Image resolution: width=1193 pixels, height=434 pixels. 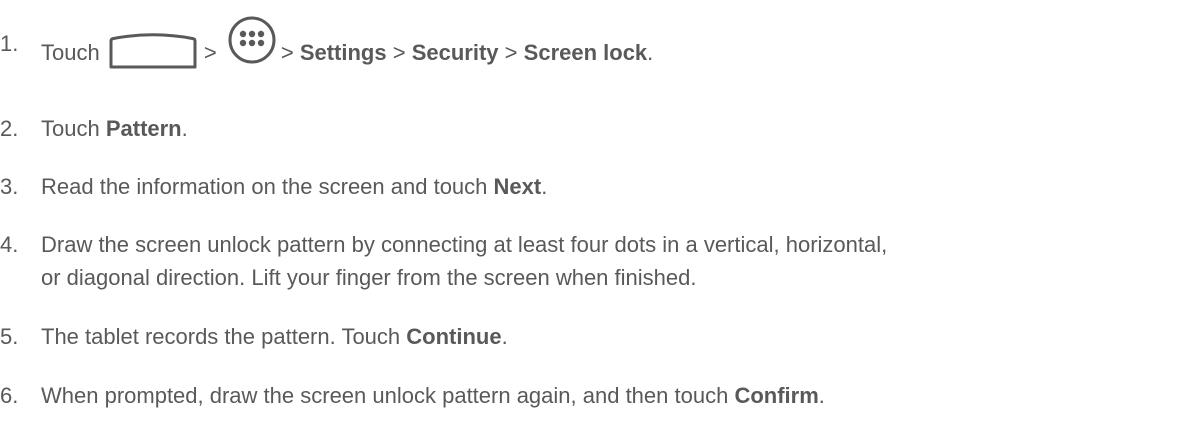 What do you see at coordinates (9, 244) in the screenshot?
I see `step-number: 4.` at bounding box center [9, 244].